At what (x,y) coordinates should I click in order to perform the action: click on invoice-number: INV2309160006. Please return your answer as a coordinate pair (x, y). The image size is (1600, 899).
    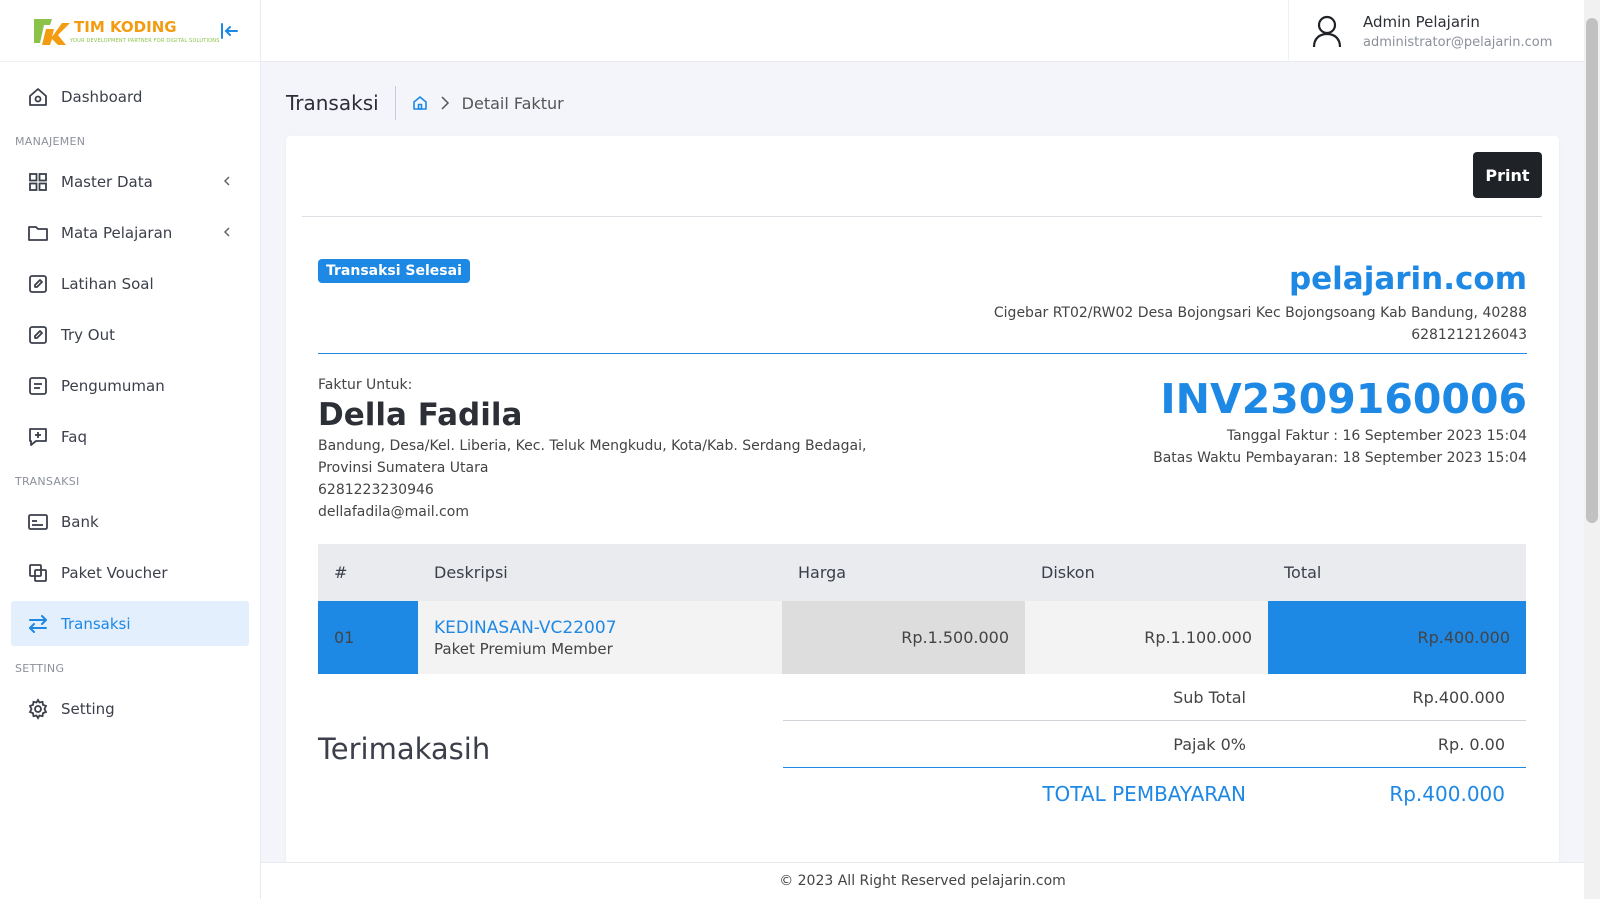
    Looking at the image, I should click on (1343, 399).